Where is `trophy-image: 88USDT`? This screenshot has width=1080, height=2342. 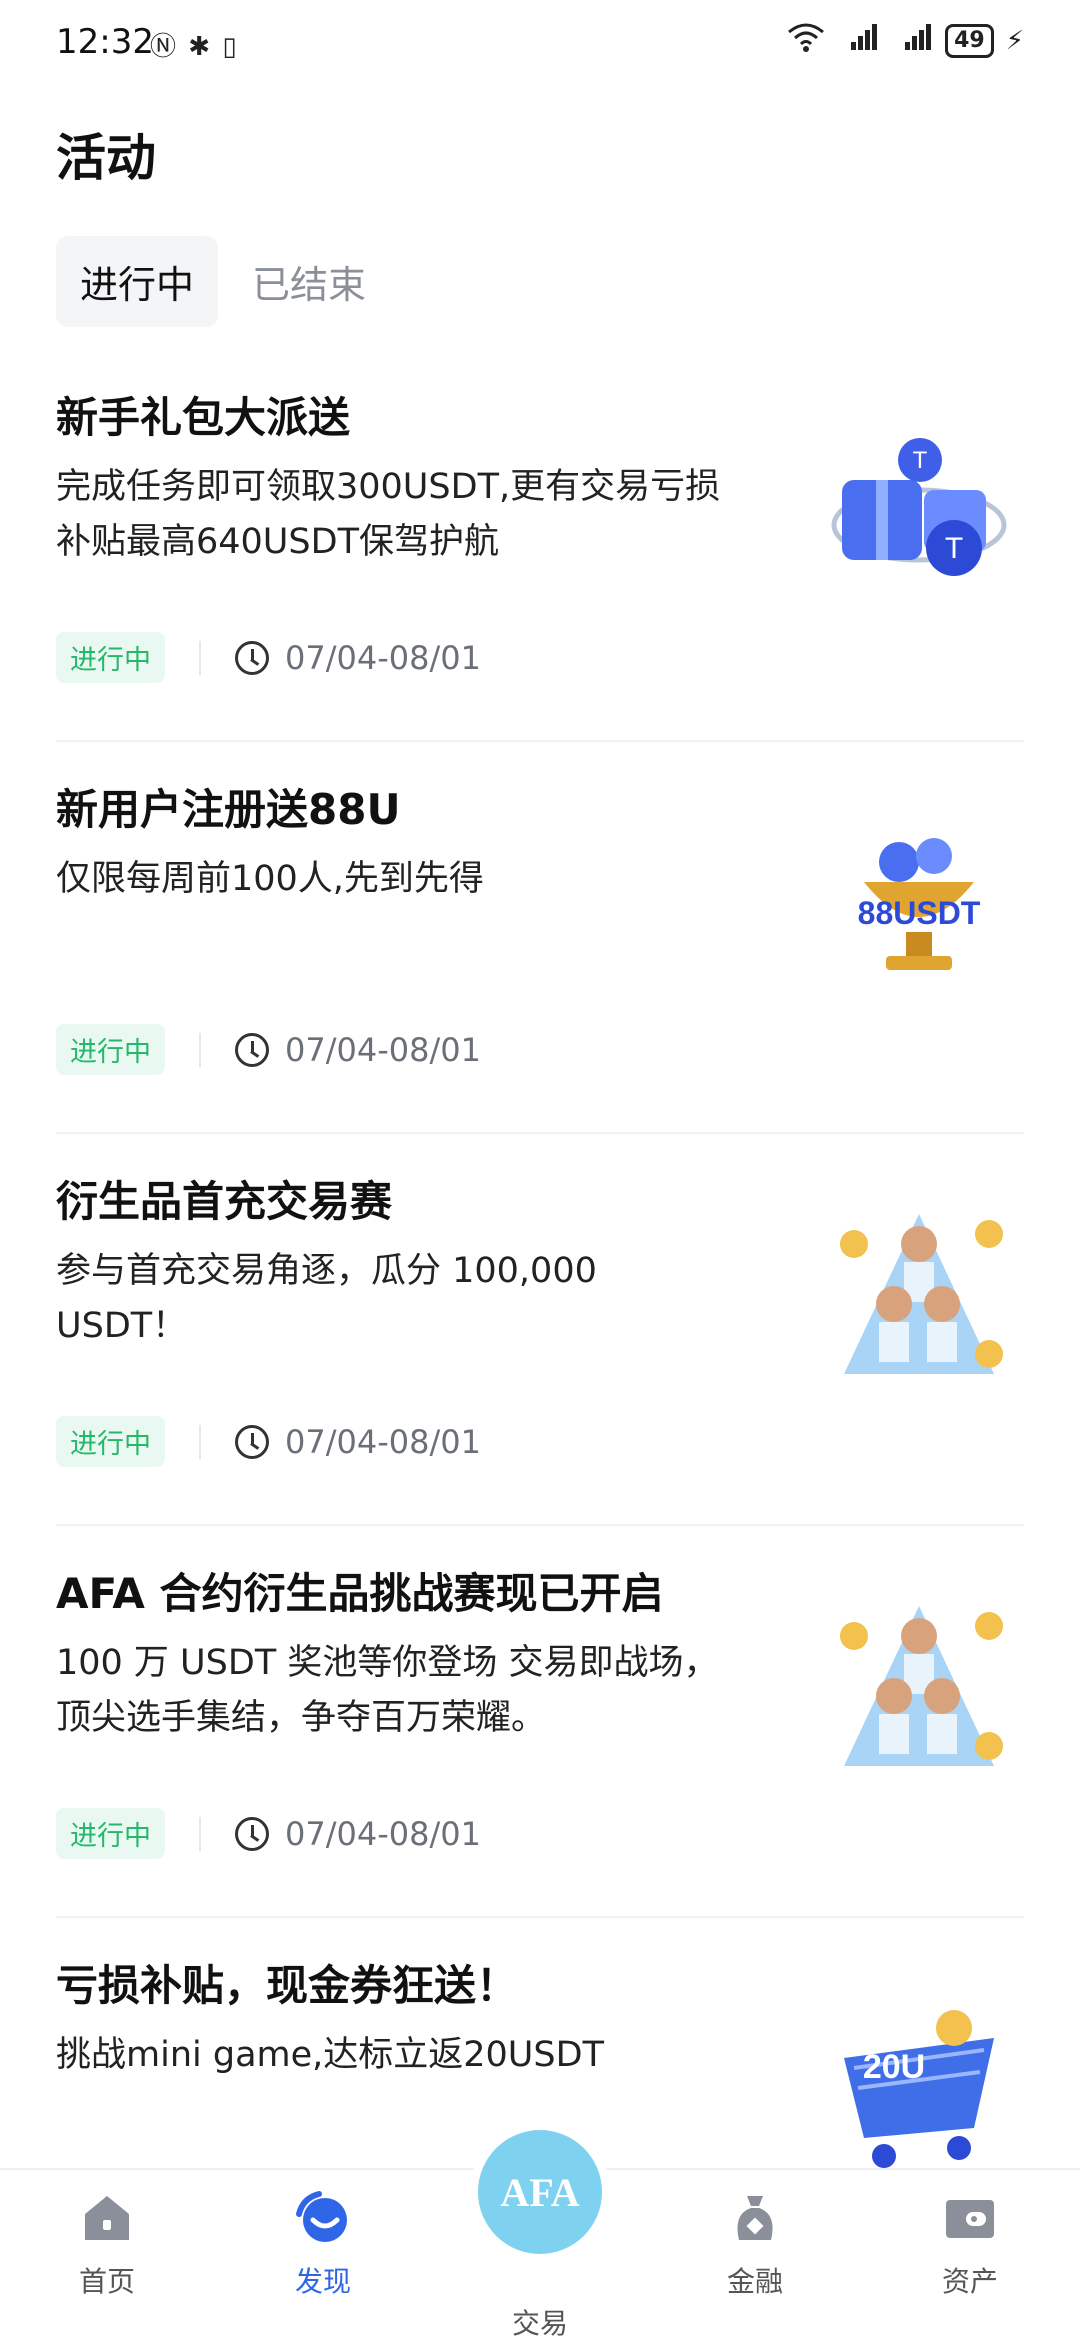
trophy-image: 88USDT is located at coordinates (919, 904).